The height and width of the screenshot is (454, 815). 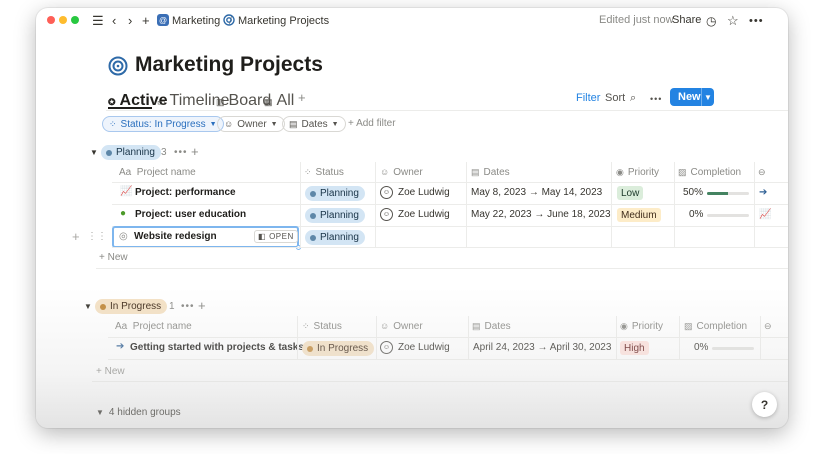 I want to click on priority-tag: Medium, so click(x=639, y=215).